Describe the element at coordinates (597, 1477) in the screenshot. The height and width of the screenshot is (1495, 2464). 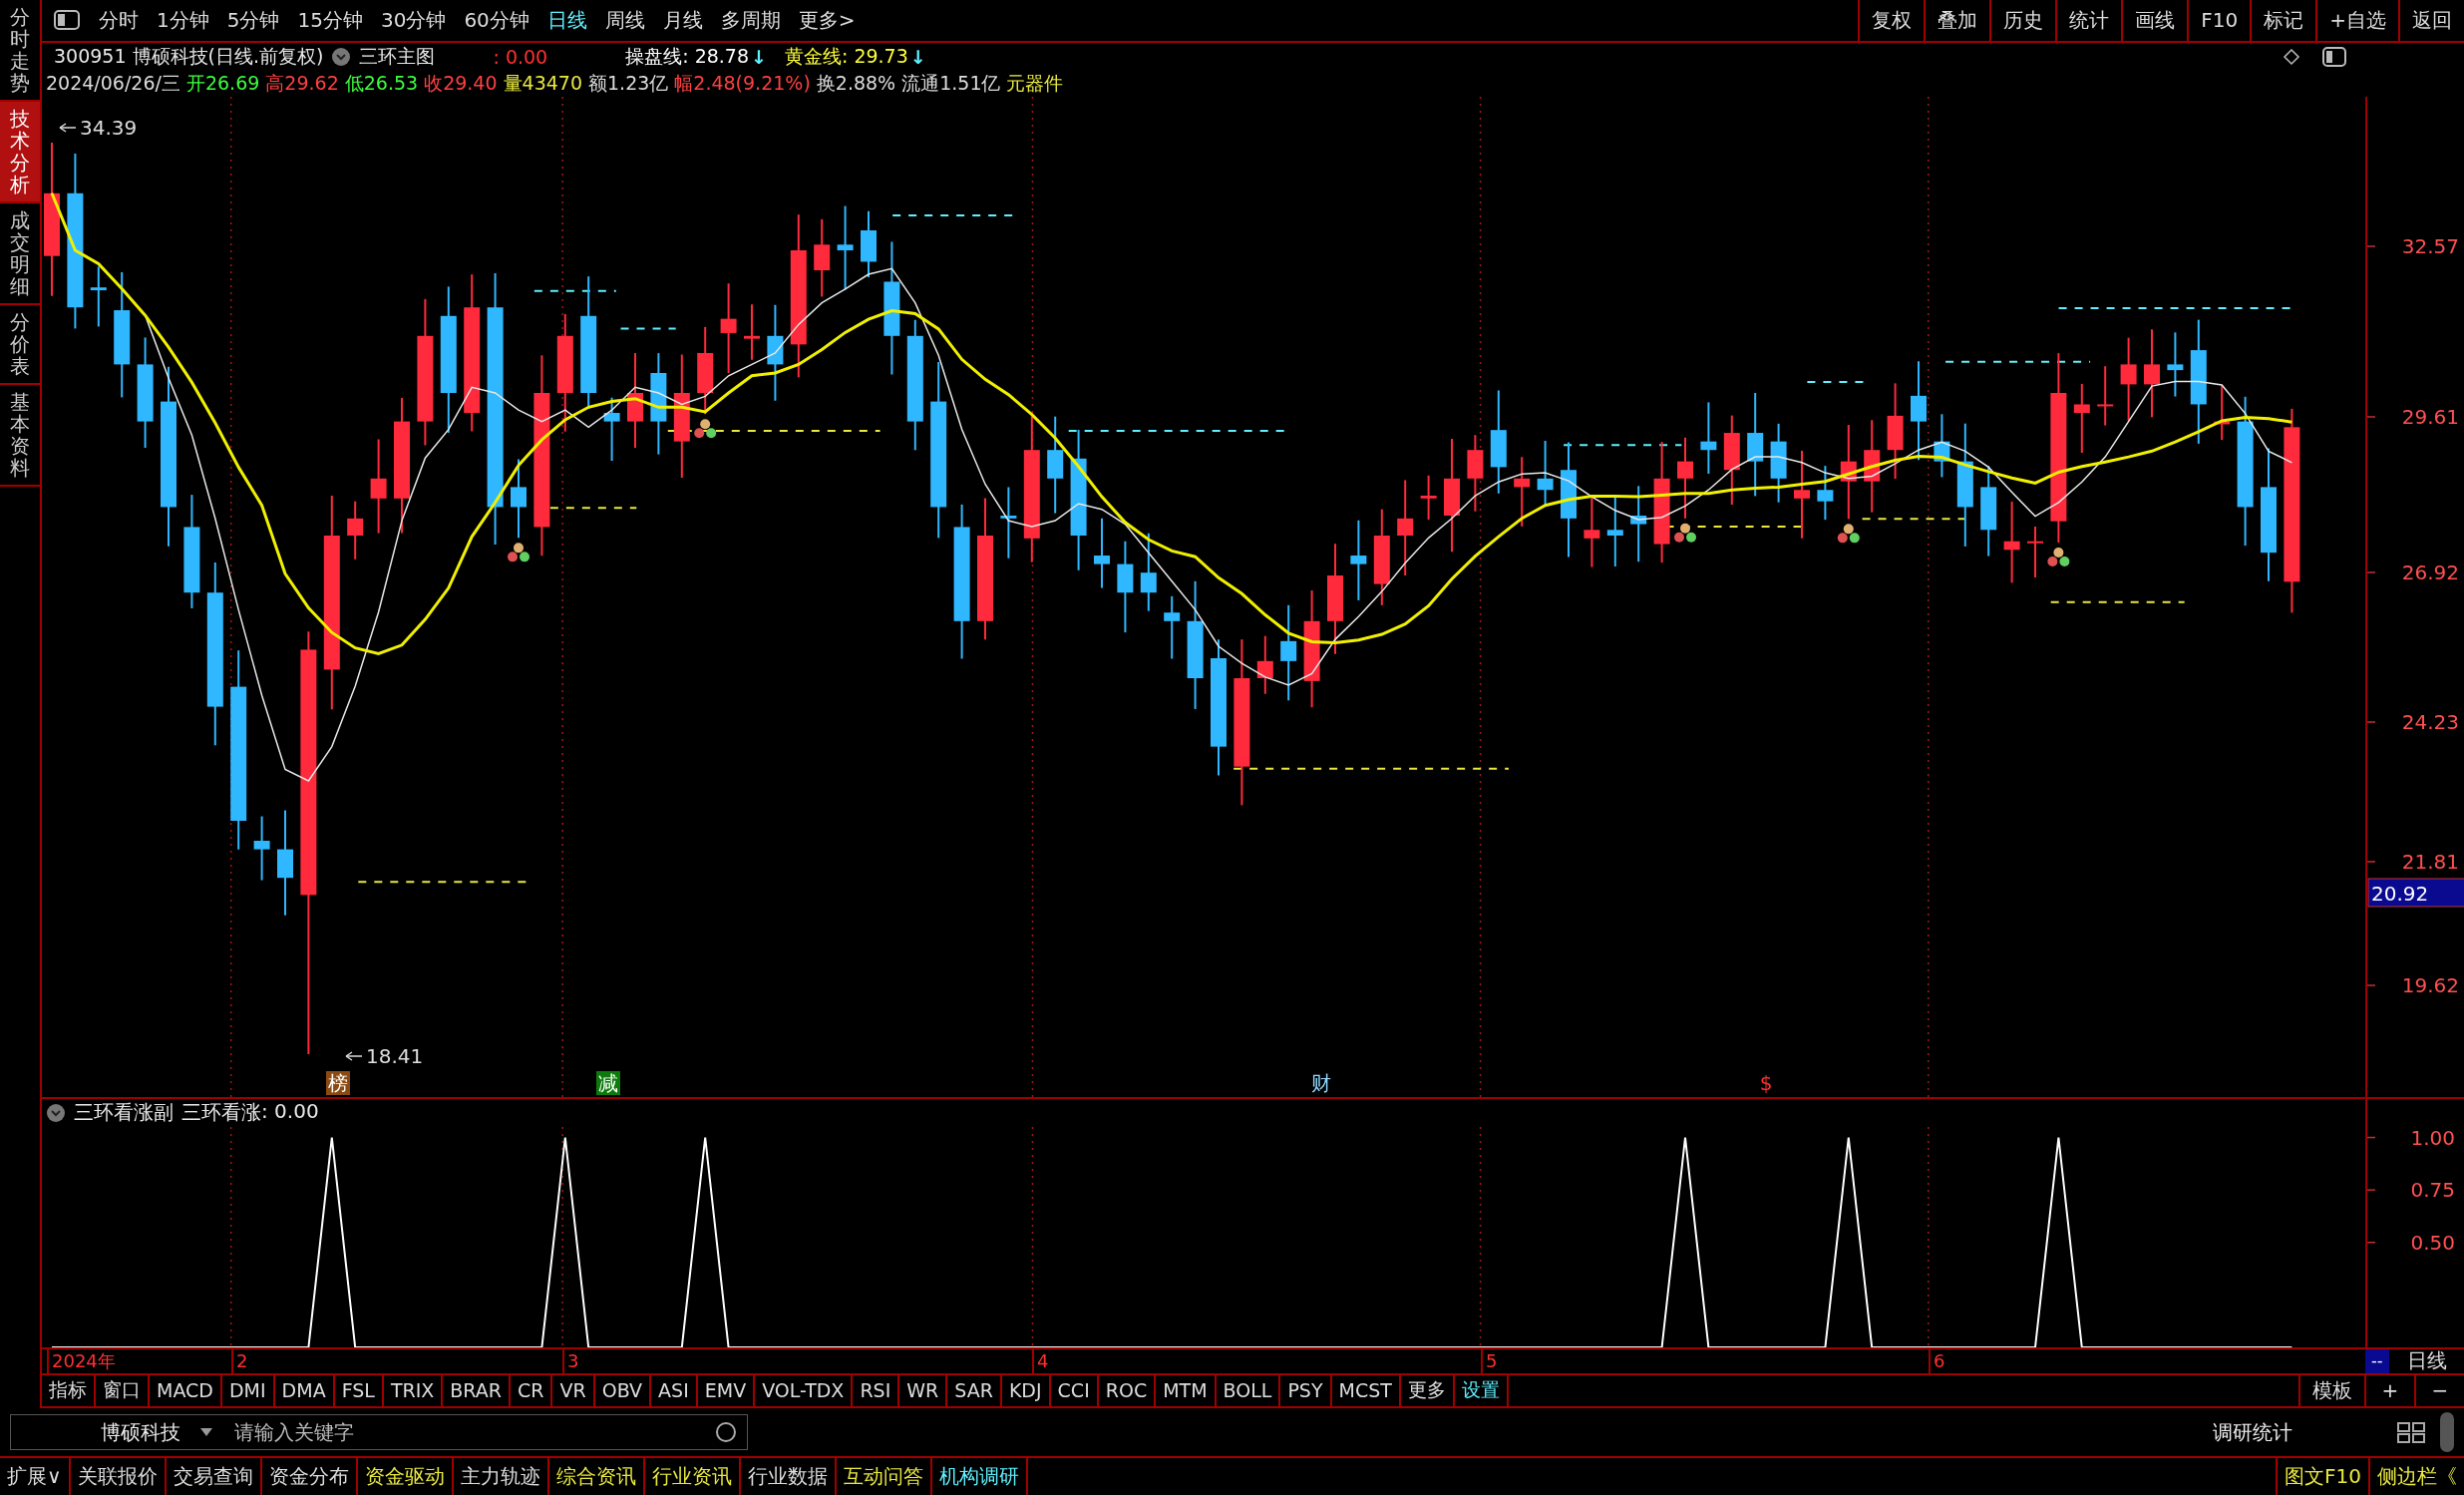
I see `bottom-tab: 综合资讯` at that location.